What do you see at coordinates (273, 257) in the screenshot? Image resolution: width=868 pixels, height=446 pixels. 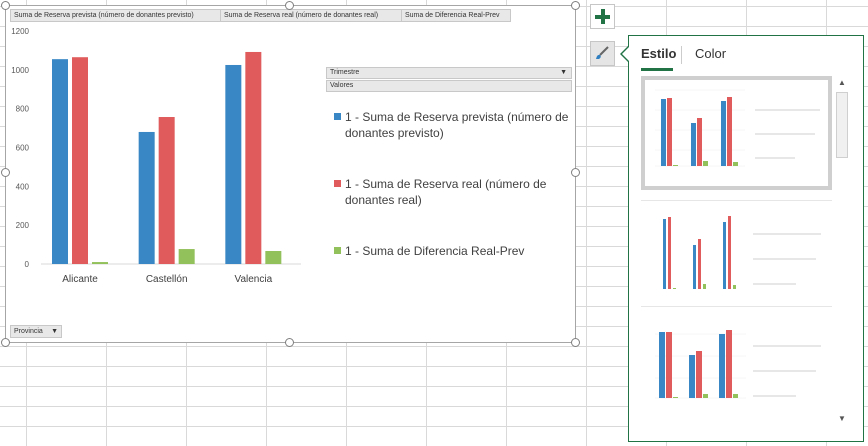 I see `bar-3-valencia` at bounding box center [273, 257].